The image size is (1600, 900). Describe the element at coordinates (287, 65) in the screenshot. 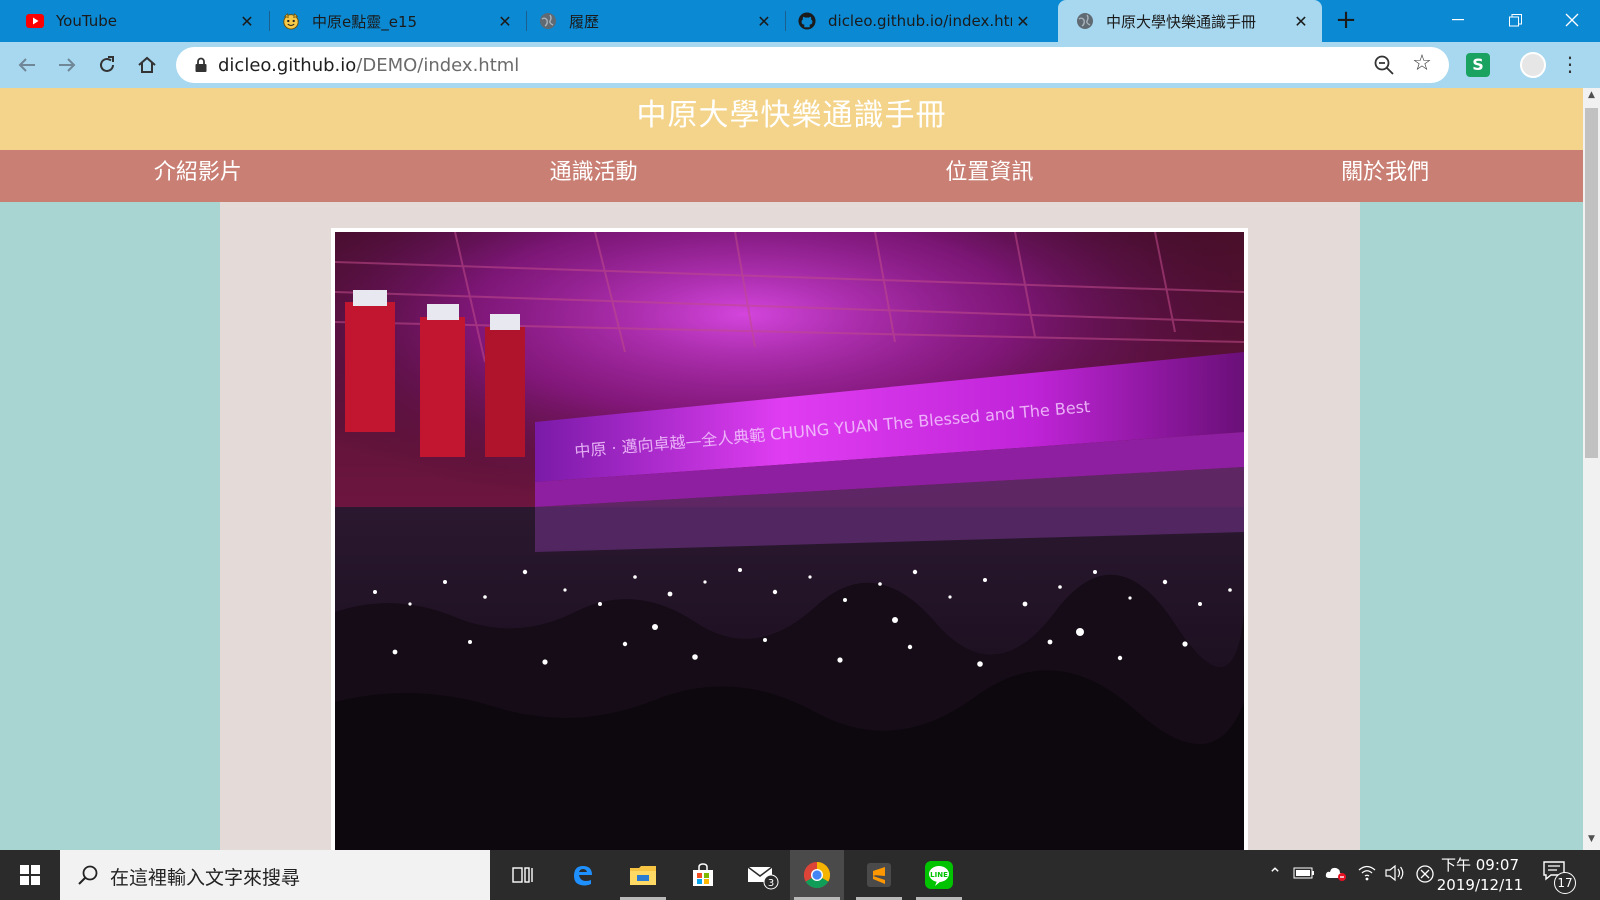

I see `url-host: dicleo.github.io` at that location.